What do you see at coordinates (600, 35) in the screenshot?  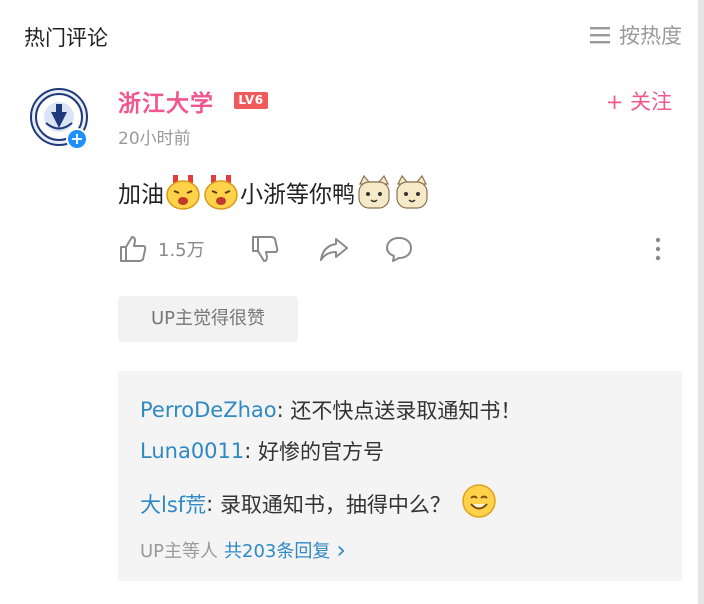 I see `list-icon` at bounding box center [600, 35].